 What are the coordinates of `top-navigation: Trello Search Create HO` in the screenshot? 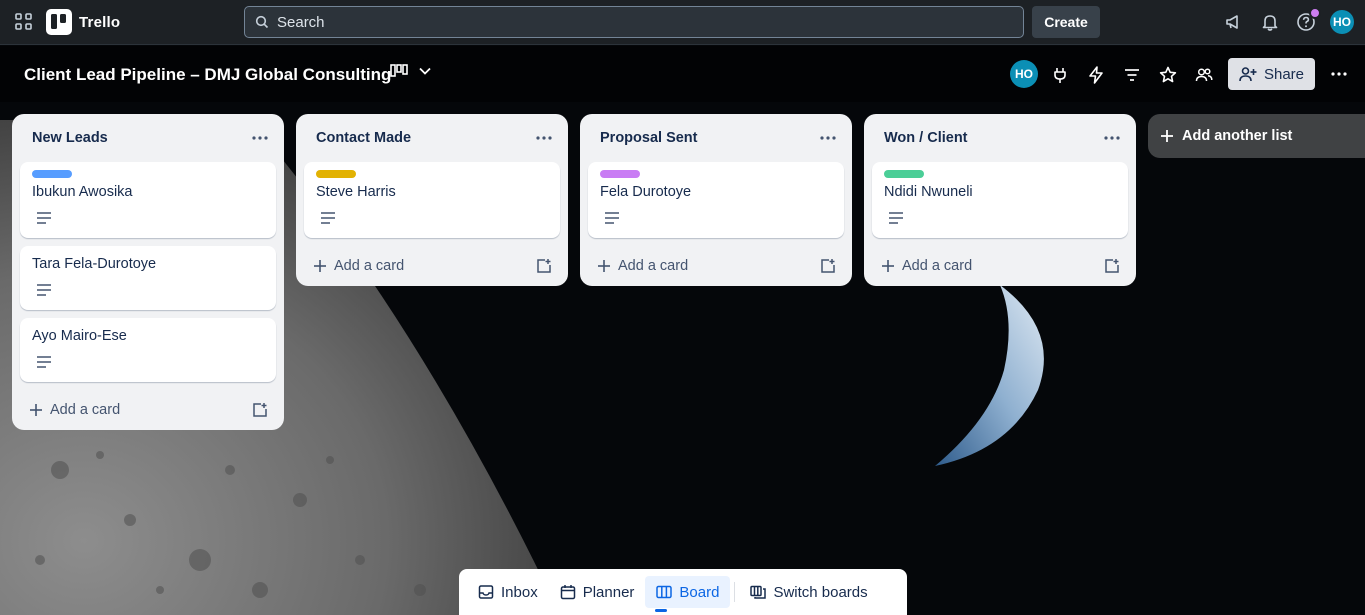 It's located at (682, 22).